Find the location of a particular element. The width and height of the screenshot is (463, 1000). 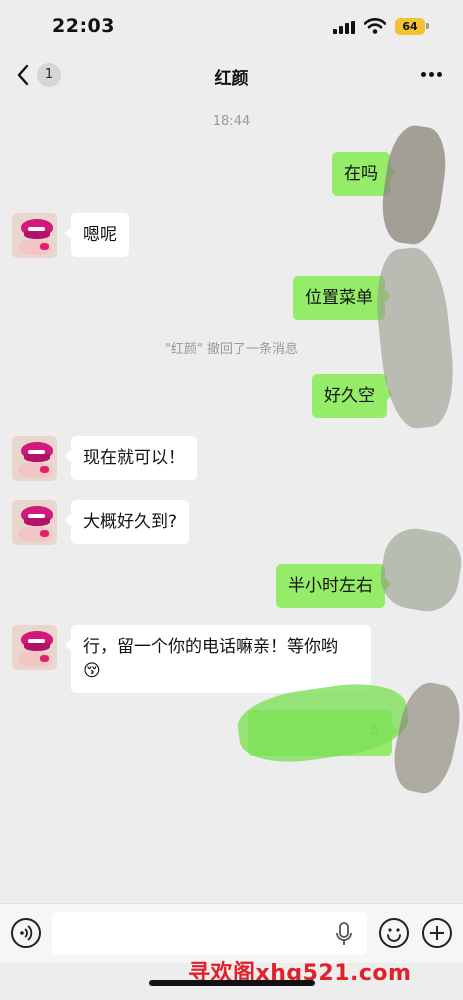

chat-title: 红颜 is located at coordinates (231, 79).